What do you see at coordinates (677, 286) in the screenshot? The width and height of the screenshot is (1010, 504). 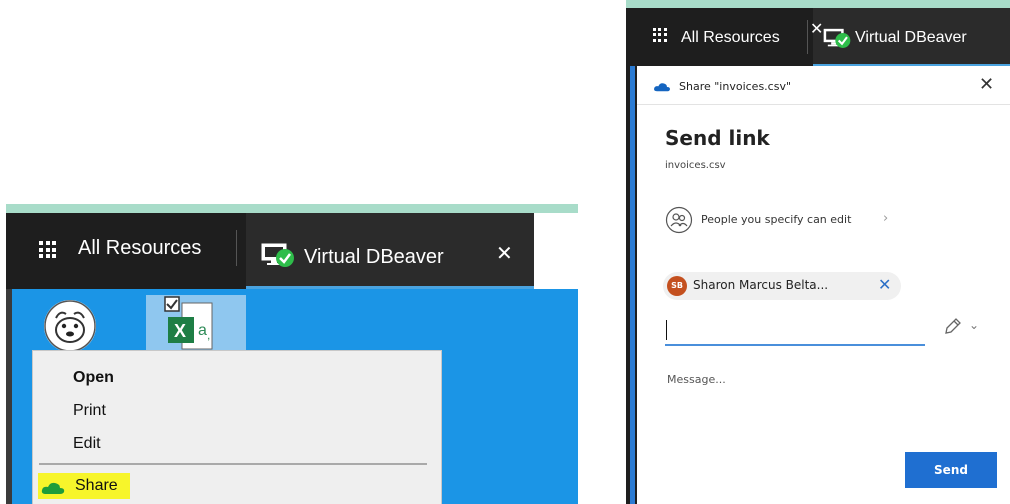 I see `avatar: SB` at bounding box center [677, 286].